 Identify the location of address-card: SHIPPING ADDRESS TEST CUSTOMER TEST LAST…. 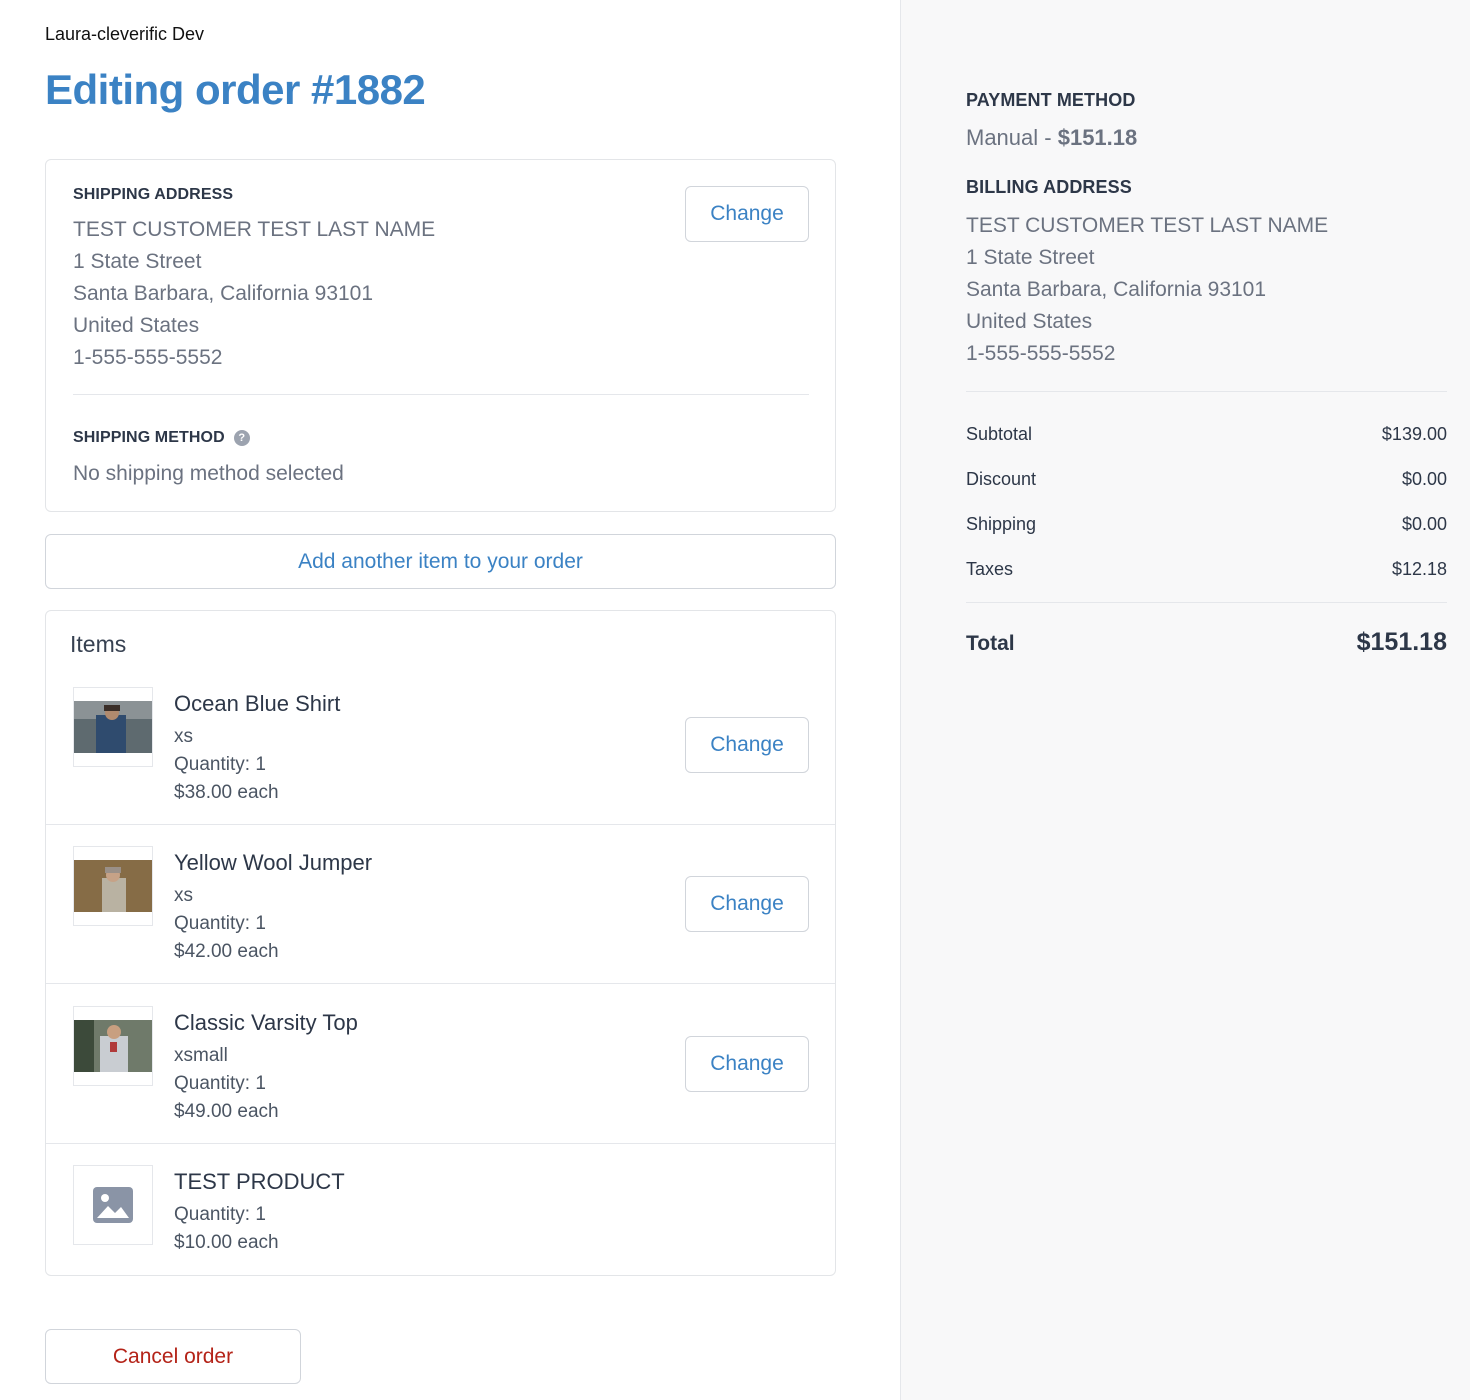
(440, 335).